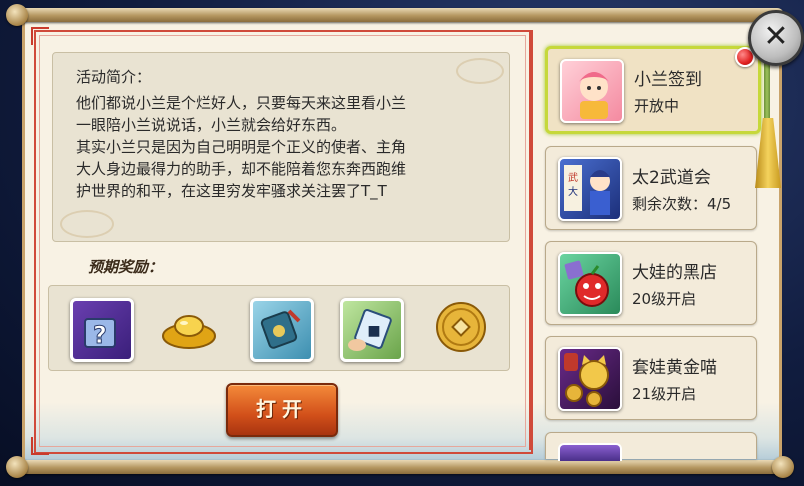 The height and width of the screenshot is (486, 804). What do you see at coordinates (590, 284) in the screenshot?
I see `shop-icon` at bounding box center [590, 284].